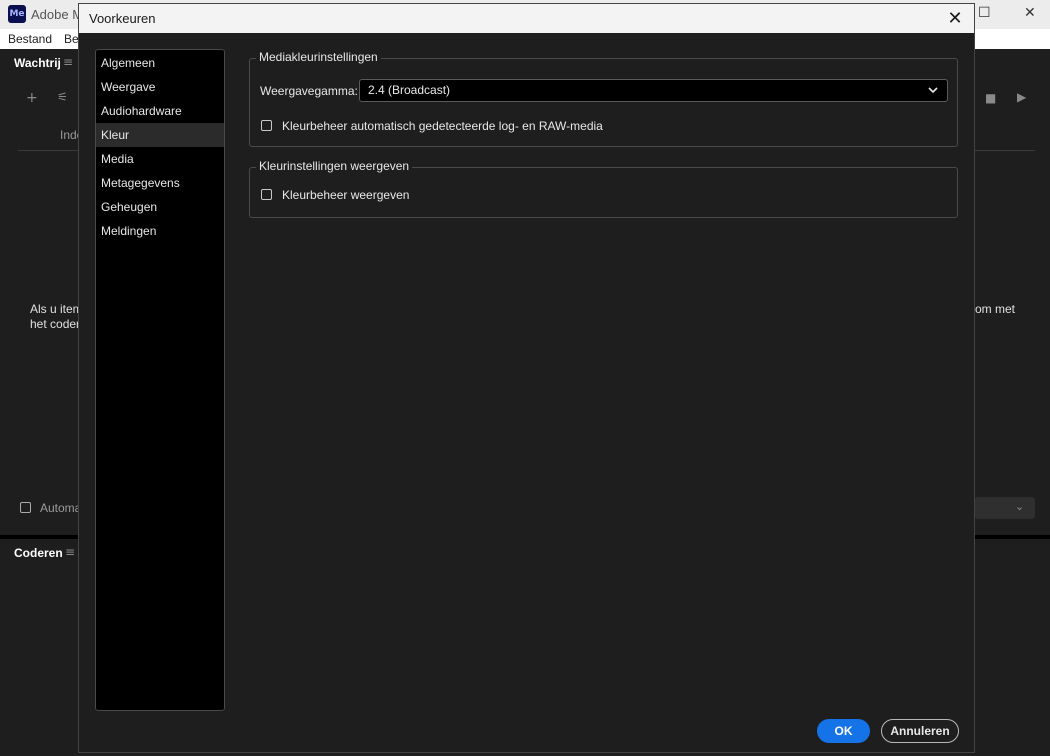 This screenshot has width=1050, height=756. Describe the element at coordinates (266, 194) in the screenshot. I see `display-color-manage-checkbox` at that location.